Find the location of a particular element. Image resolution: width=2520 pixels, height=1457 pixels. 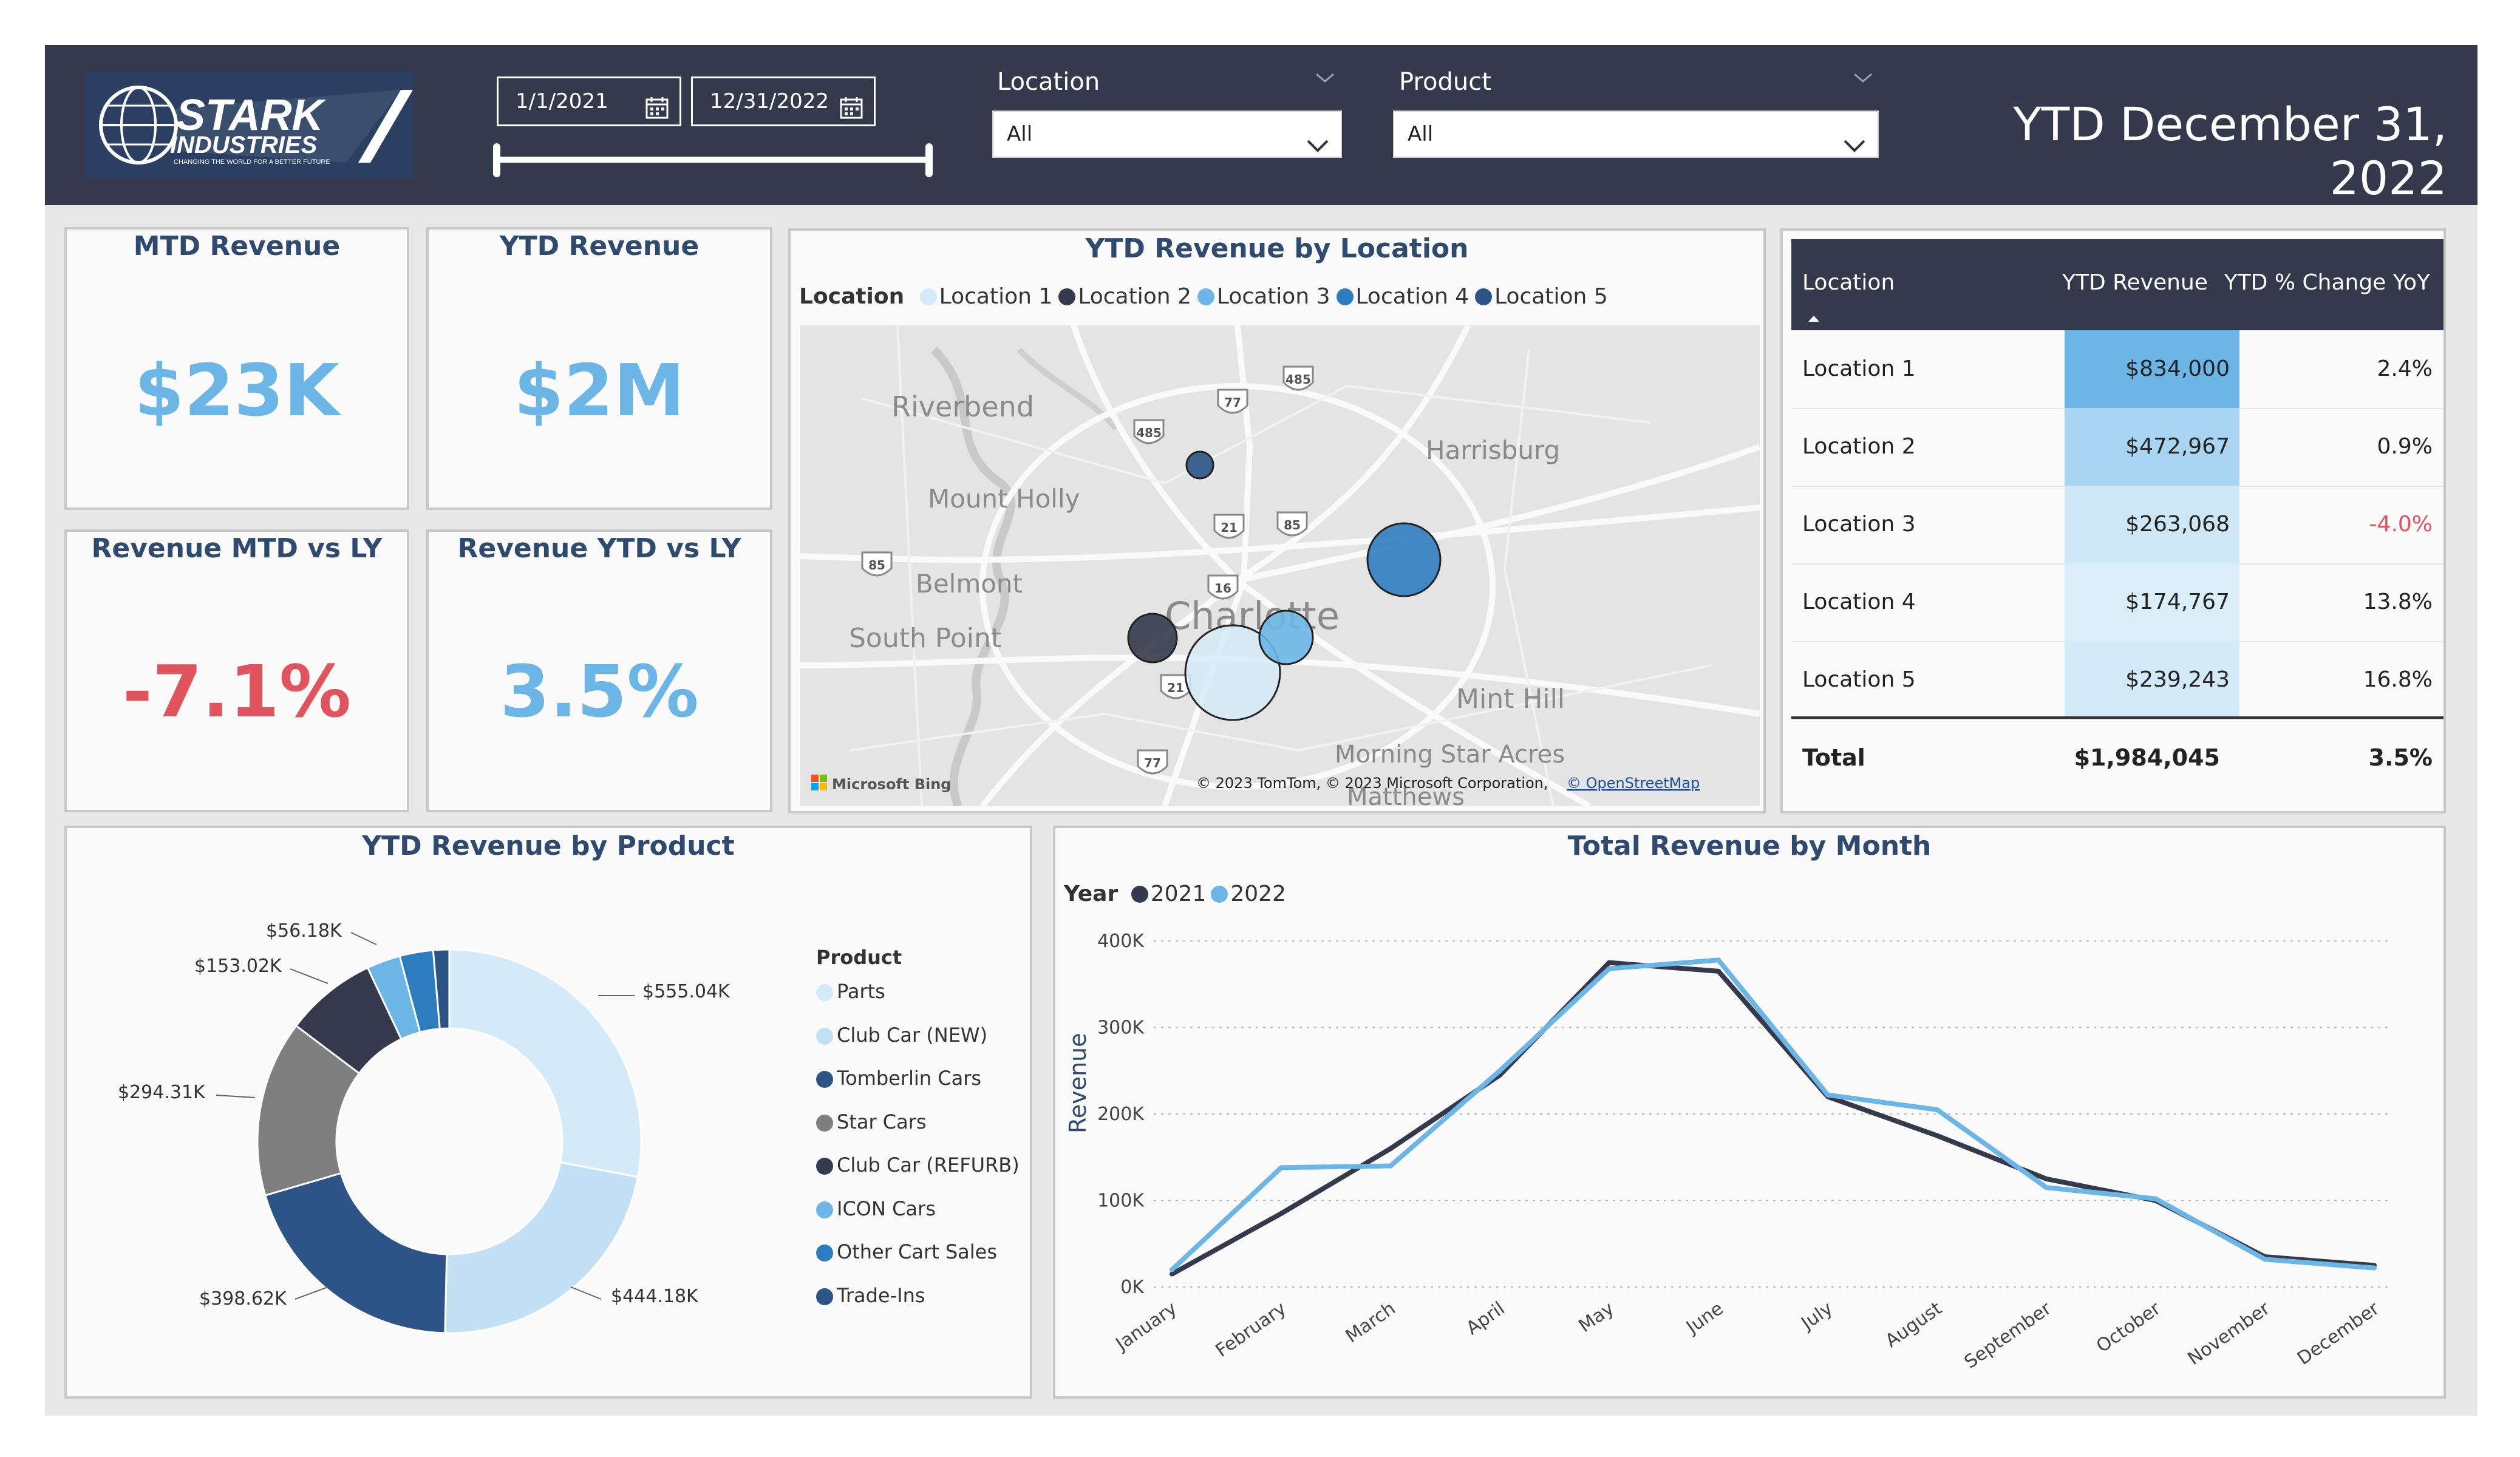

map-legend-item: Location 5 is located at coordinates (1541, 296).